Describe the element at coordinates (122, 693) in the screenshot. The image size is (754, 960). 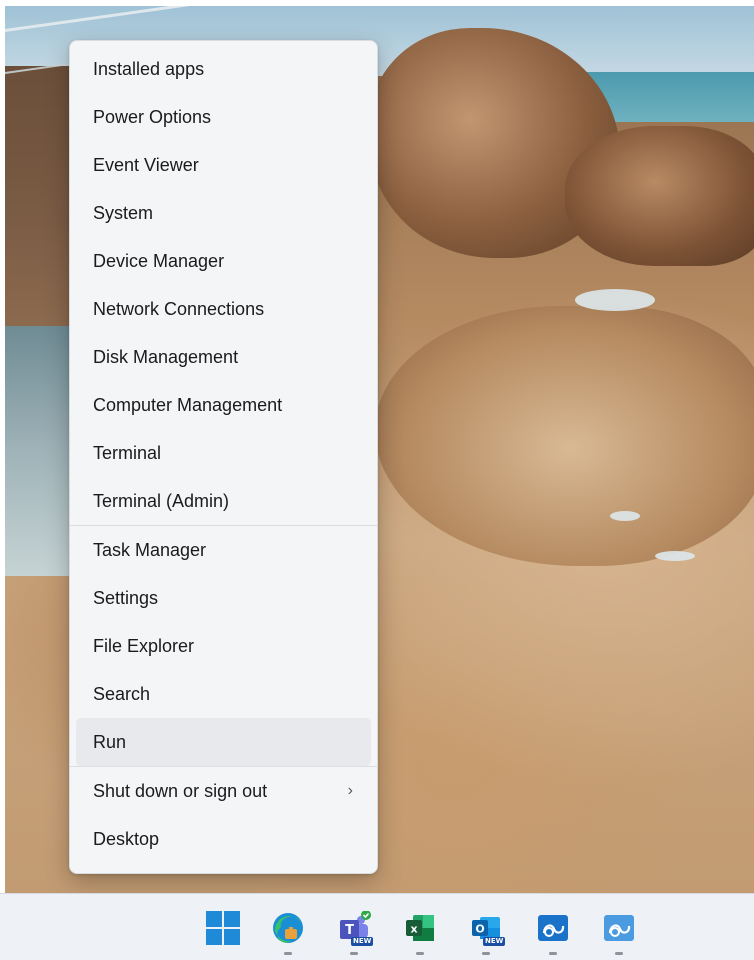
I see `menu-item-label: Search` at that location.